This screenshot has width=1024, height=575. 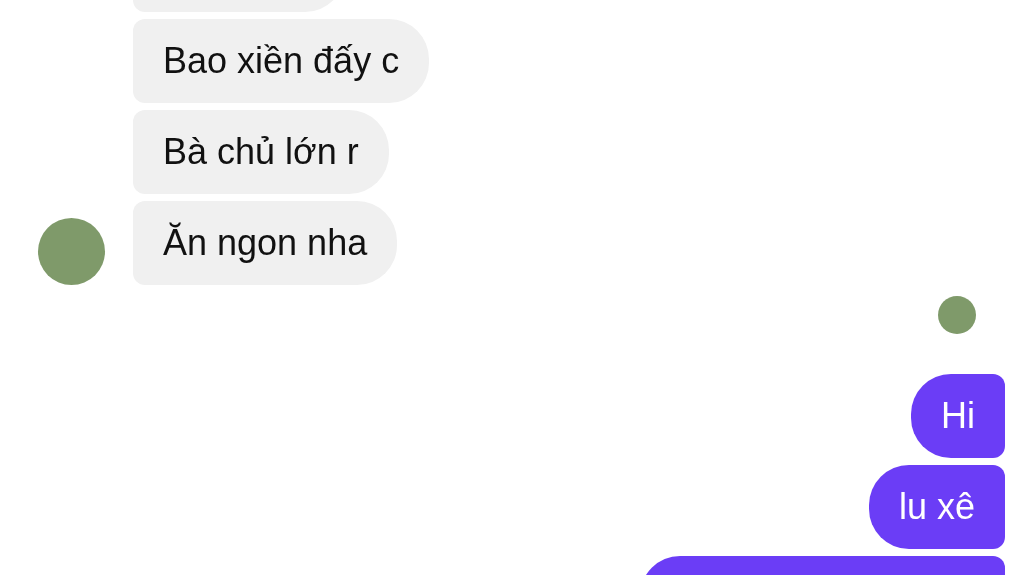 What do you see at coordinates (281, 61) in the screenshot?
I see `message-bubble: Bao xiền đấy c` at bounding box center [281, 61].